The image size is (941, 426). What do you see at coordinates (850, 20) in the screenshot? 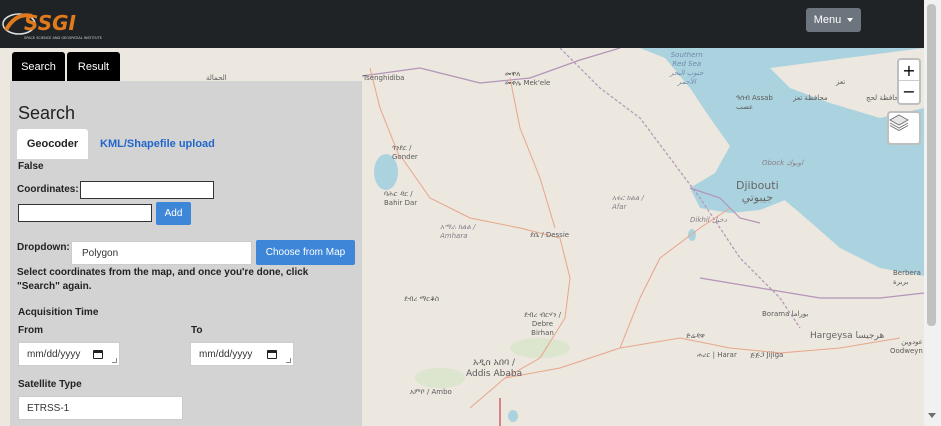
I see `caret-down-icon` at bounding box center [850, 20].